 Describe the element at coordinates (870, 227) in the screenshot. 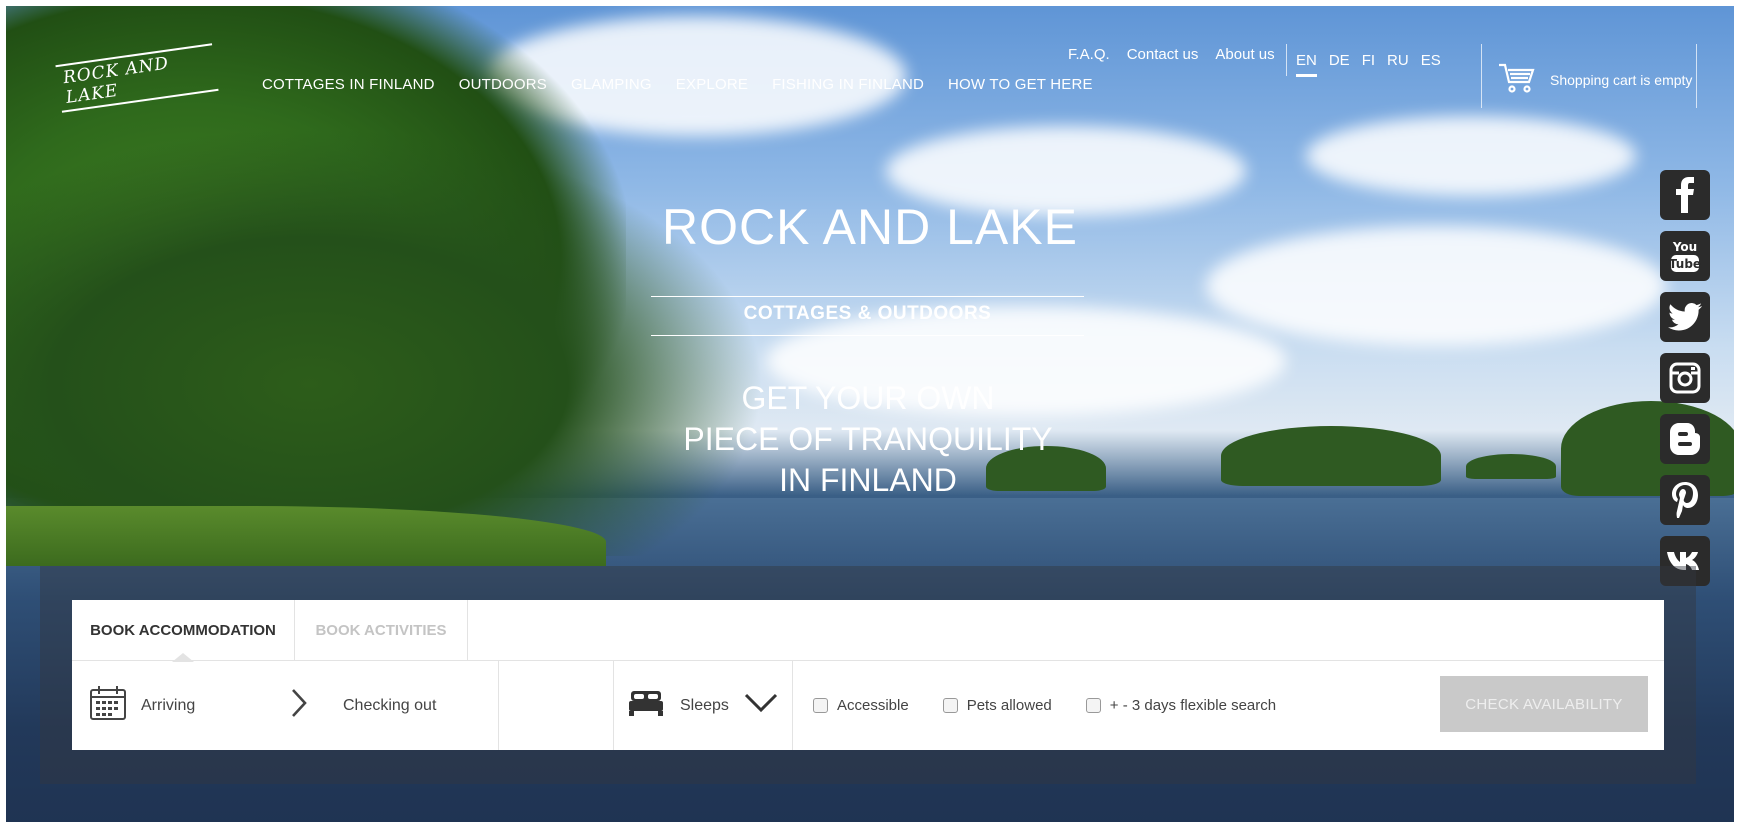

I see `hero-title: ROCK AND LAKE` at that location.